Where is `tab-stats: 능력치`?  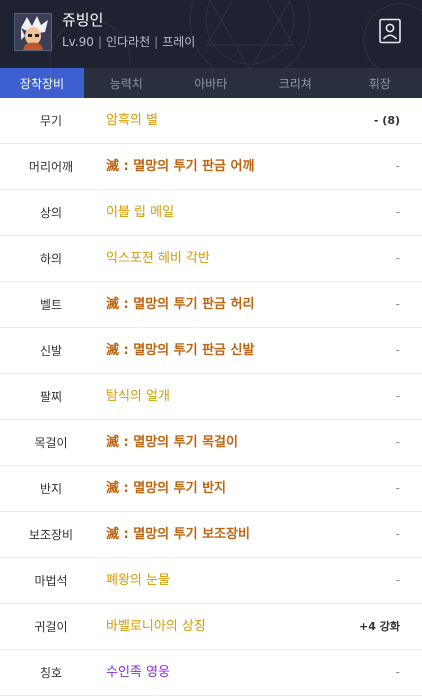
tab-stats: 능력치 is located at coordinates (126, 83).